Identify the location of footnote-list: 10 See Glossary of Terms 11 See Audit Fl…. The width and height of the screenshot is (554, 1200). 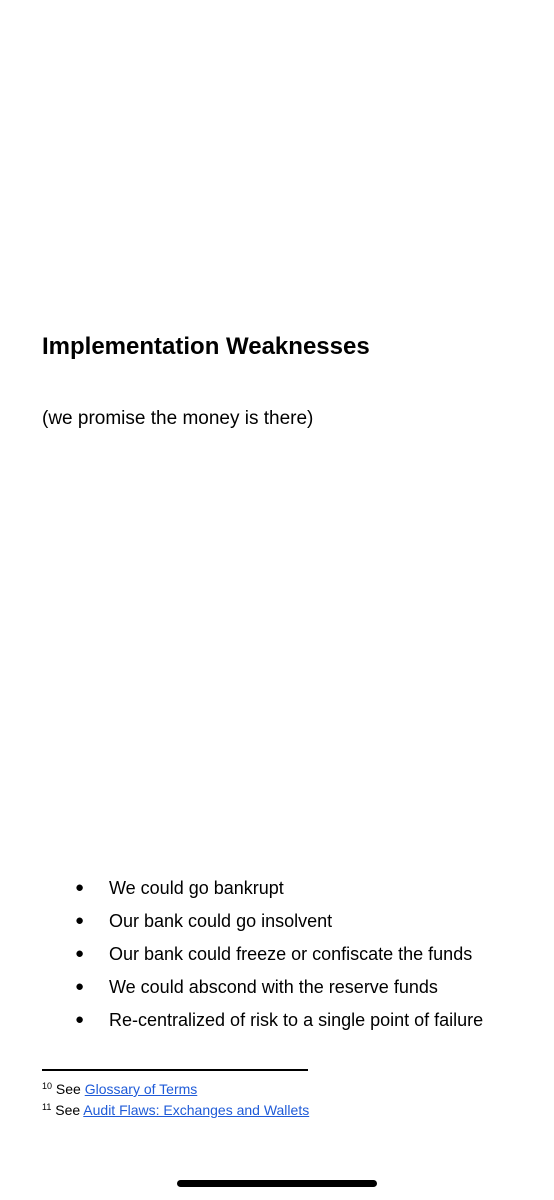
(175, 1100).